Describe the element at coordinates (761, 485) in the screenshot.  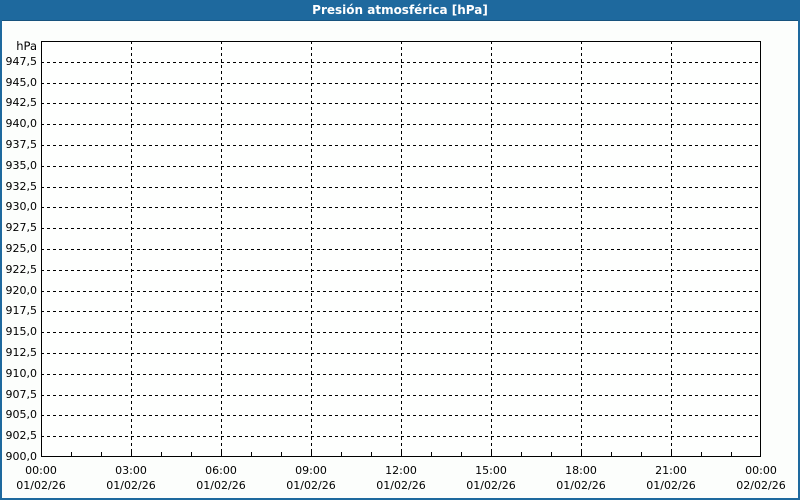
I see `x-tick-date-label: 02/02/26` at that location.